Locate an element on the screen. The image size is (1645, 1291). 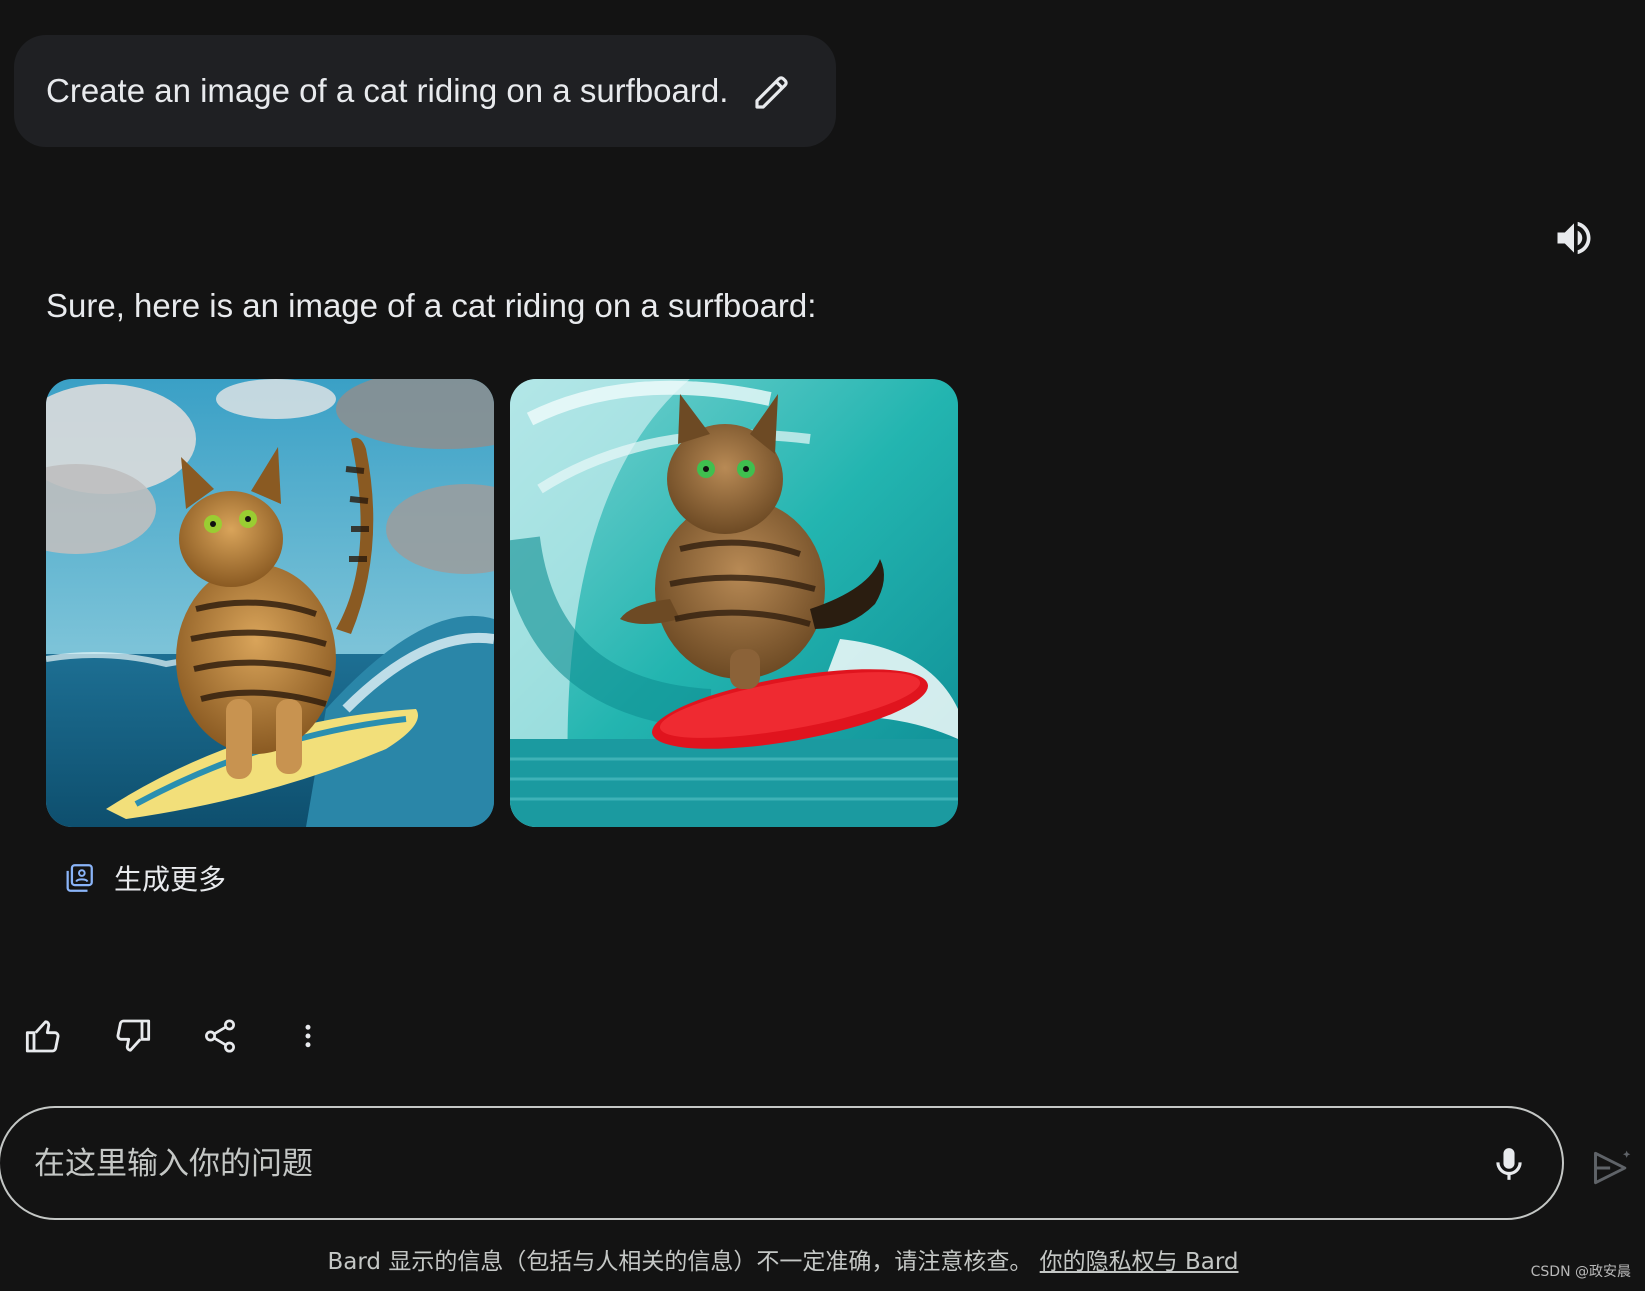
chat-input is located at coordinates (714, 1164).